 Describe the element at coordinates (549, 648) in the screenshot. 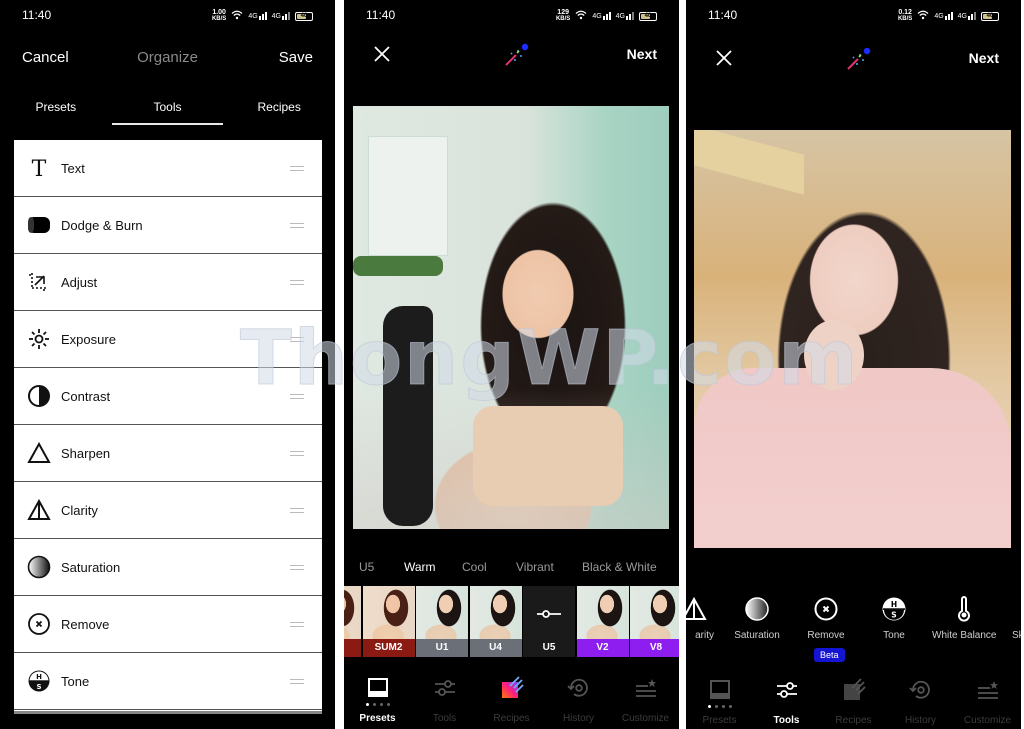

I see `preset-label: U5` at that location.